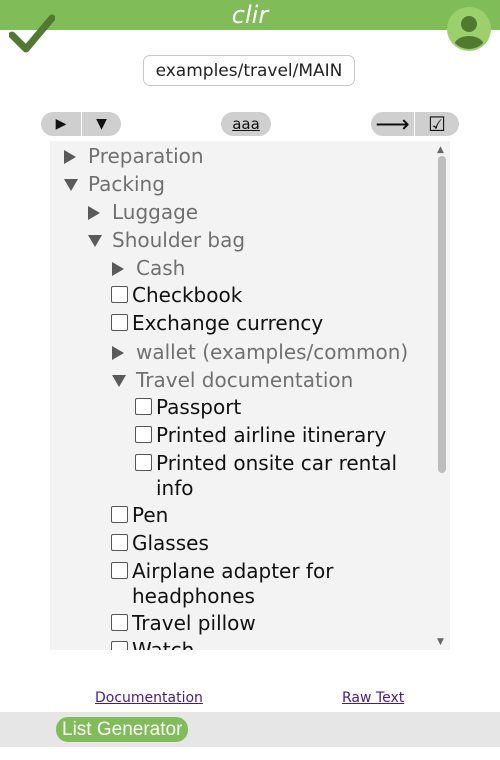 This screenshot has width=500, height=760. Describe the element at coordinates (126, 184) in the screenshot. I see `tree-item-label: Packing` at that location.